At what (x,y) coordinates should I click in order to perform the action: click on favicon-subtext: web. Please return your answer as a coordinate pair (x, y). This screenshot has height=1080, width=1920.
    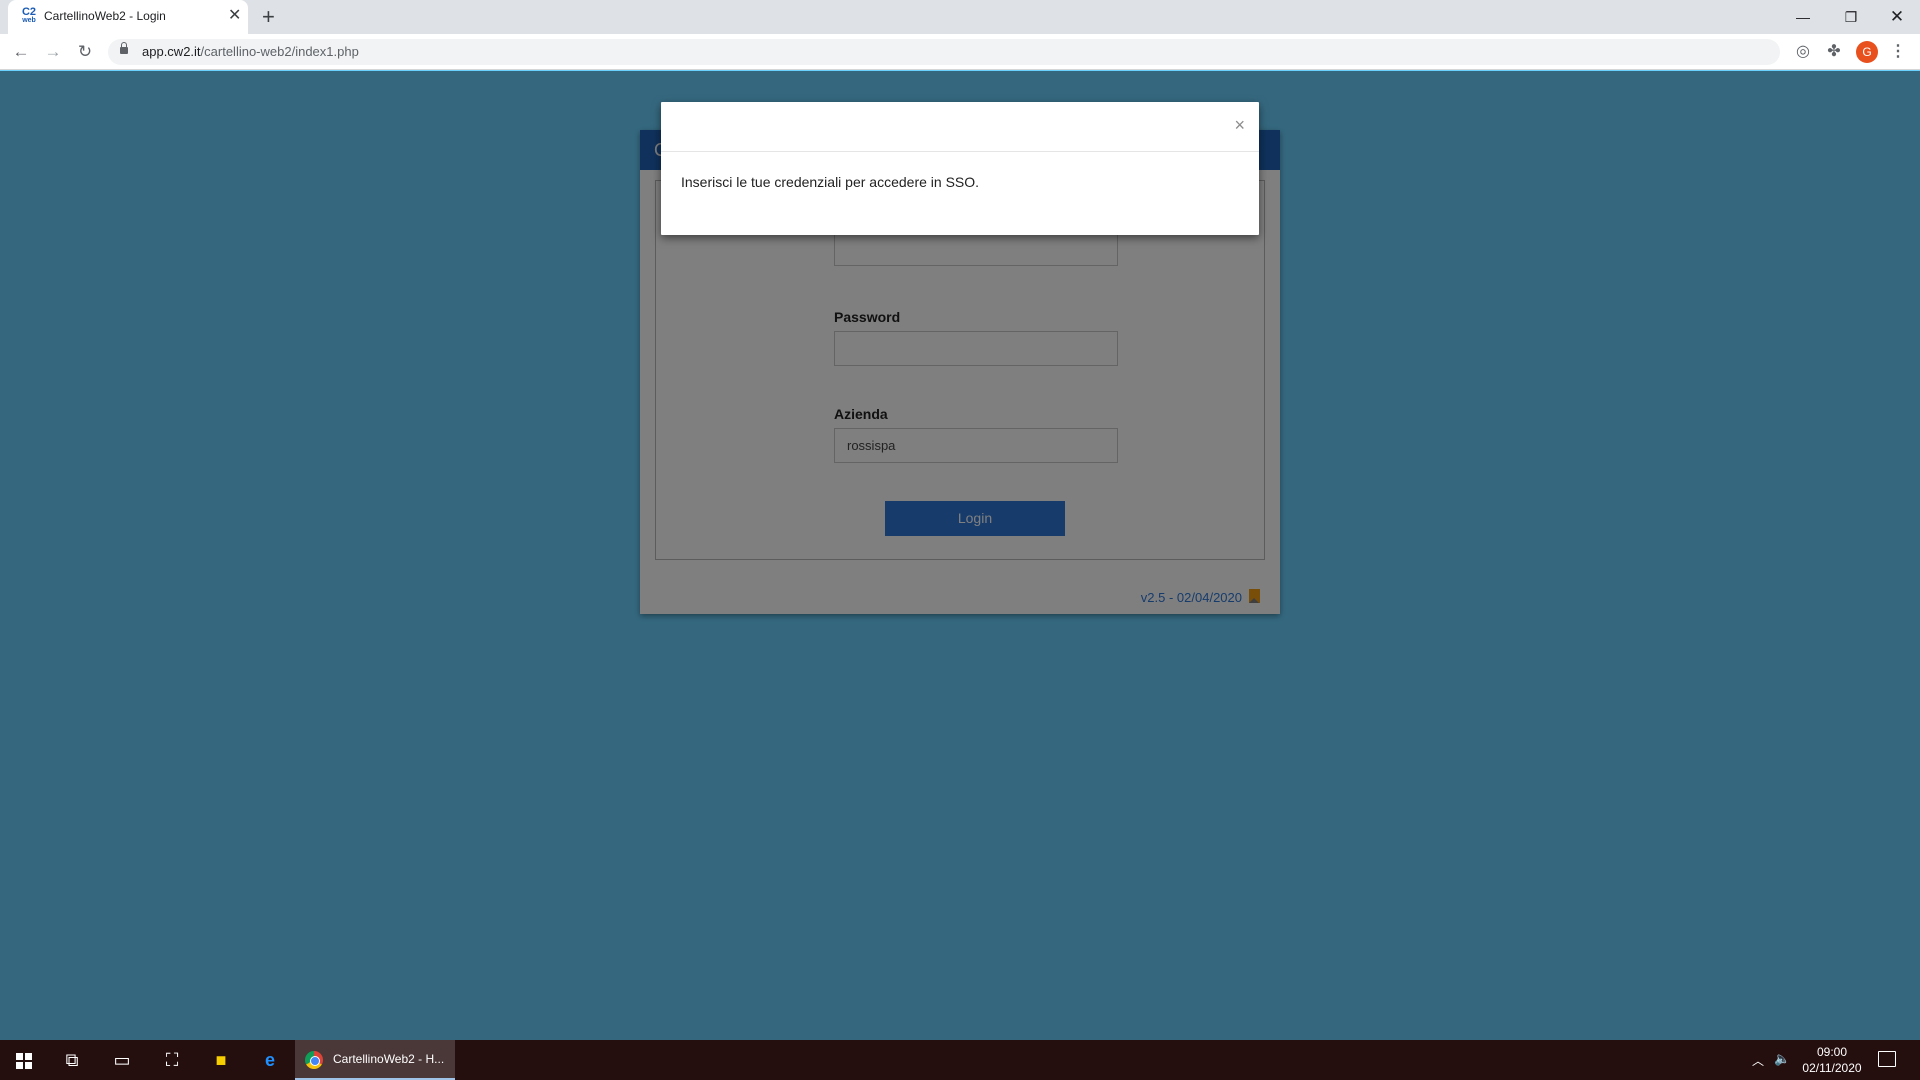
    Looking at the image, I should click on (29, 20).